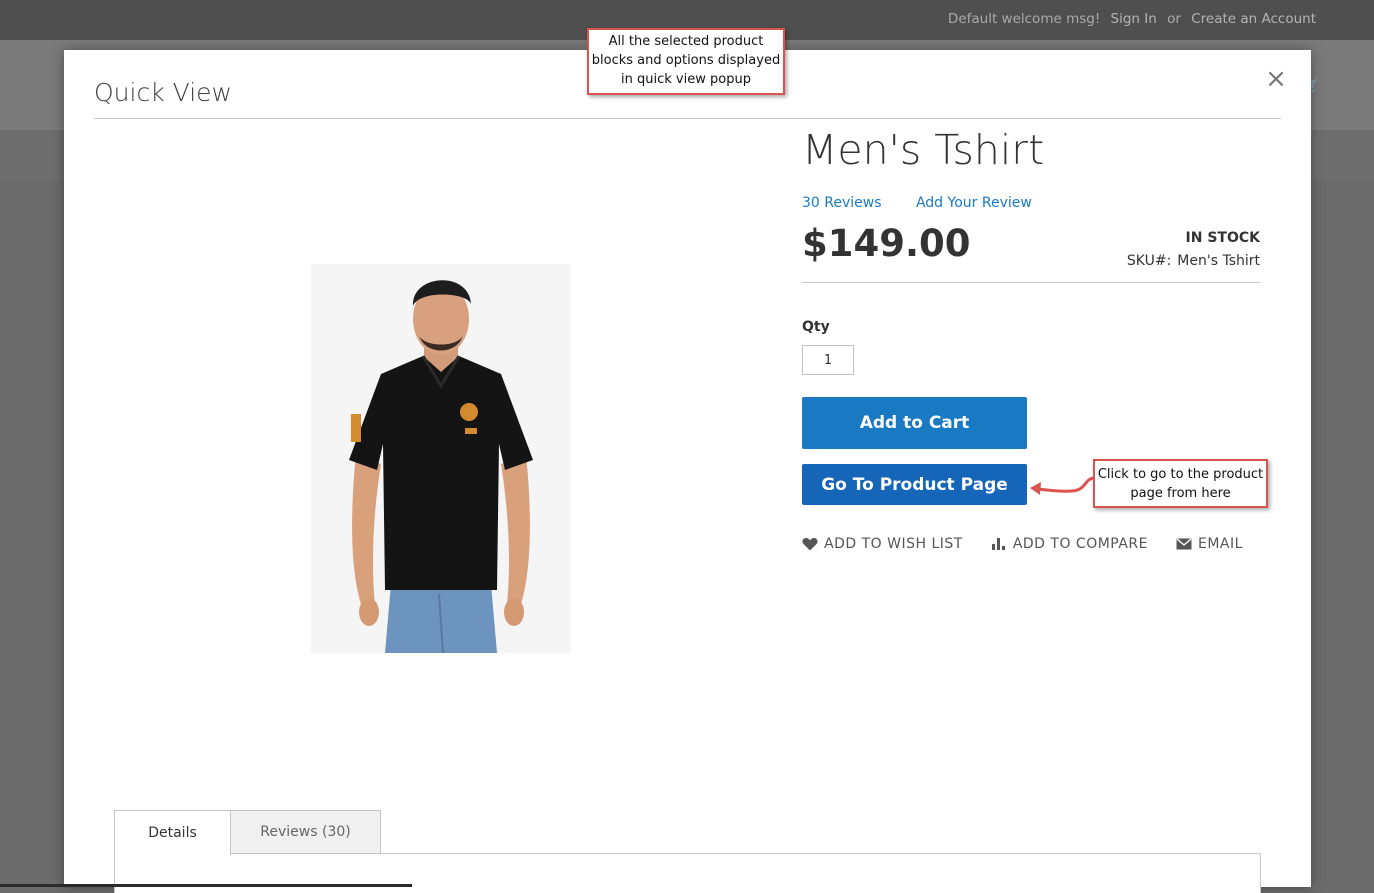 This screenshot has height=893, width=1374. What do you see at coordinates (914, 484) in the screenshot?
I see `go-to-product-page-button: Go To Product Page` at bounding box center [914, 484].